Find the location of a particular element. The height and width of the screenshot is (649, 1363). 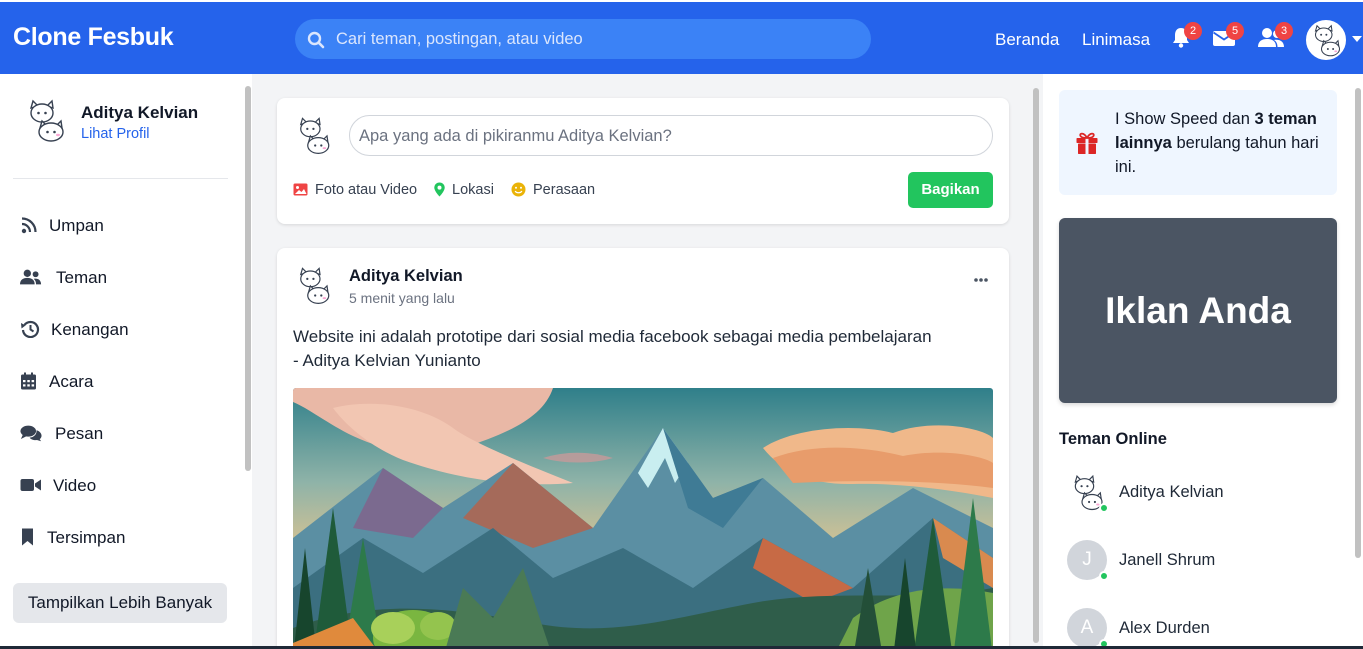

messages-badge: 5 is located at coordinates (1235, 31).